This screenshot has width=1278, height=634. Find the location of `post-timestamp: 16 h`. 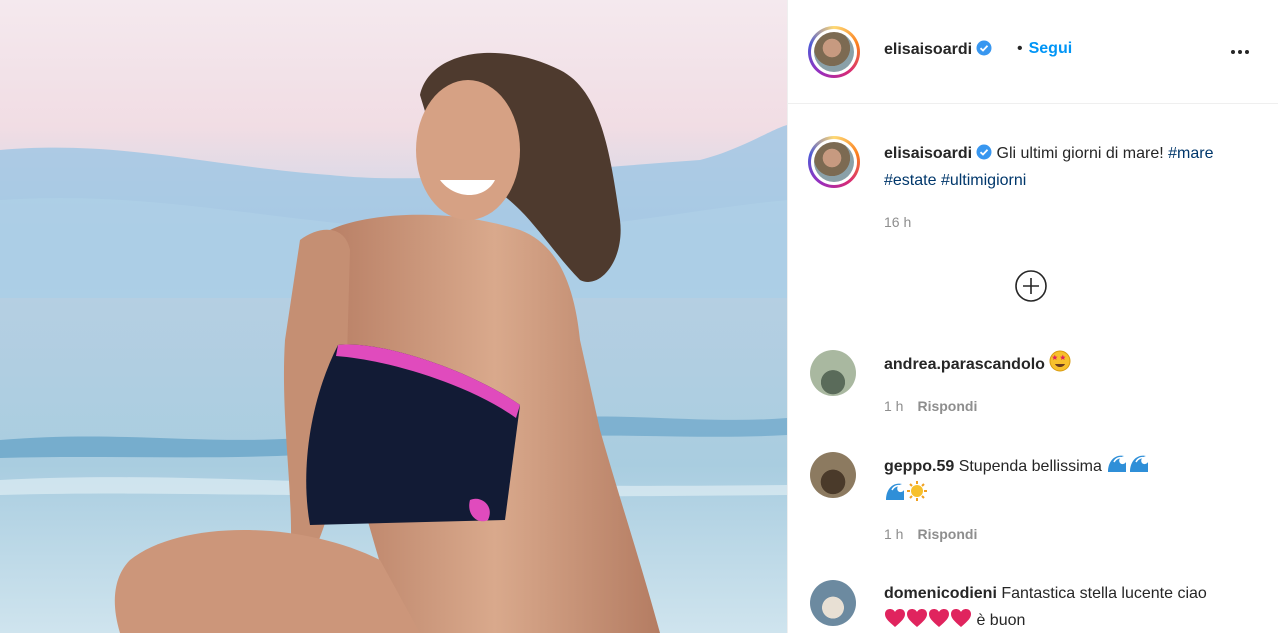

post-timestamp: 16 h is located at coordinates (897, 222).